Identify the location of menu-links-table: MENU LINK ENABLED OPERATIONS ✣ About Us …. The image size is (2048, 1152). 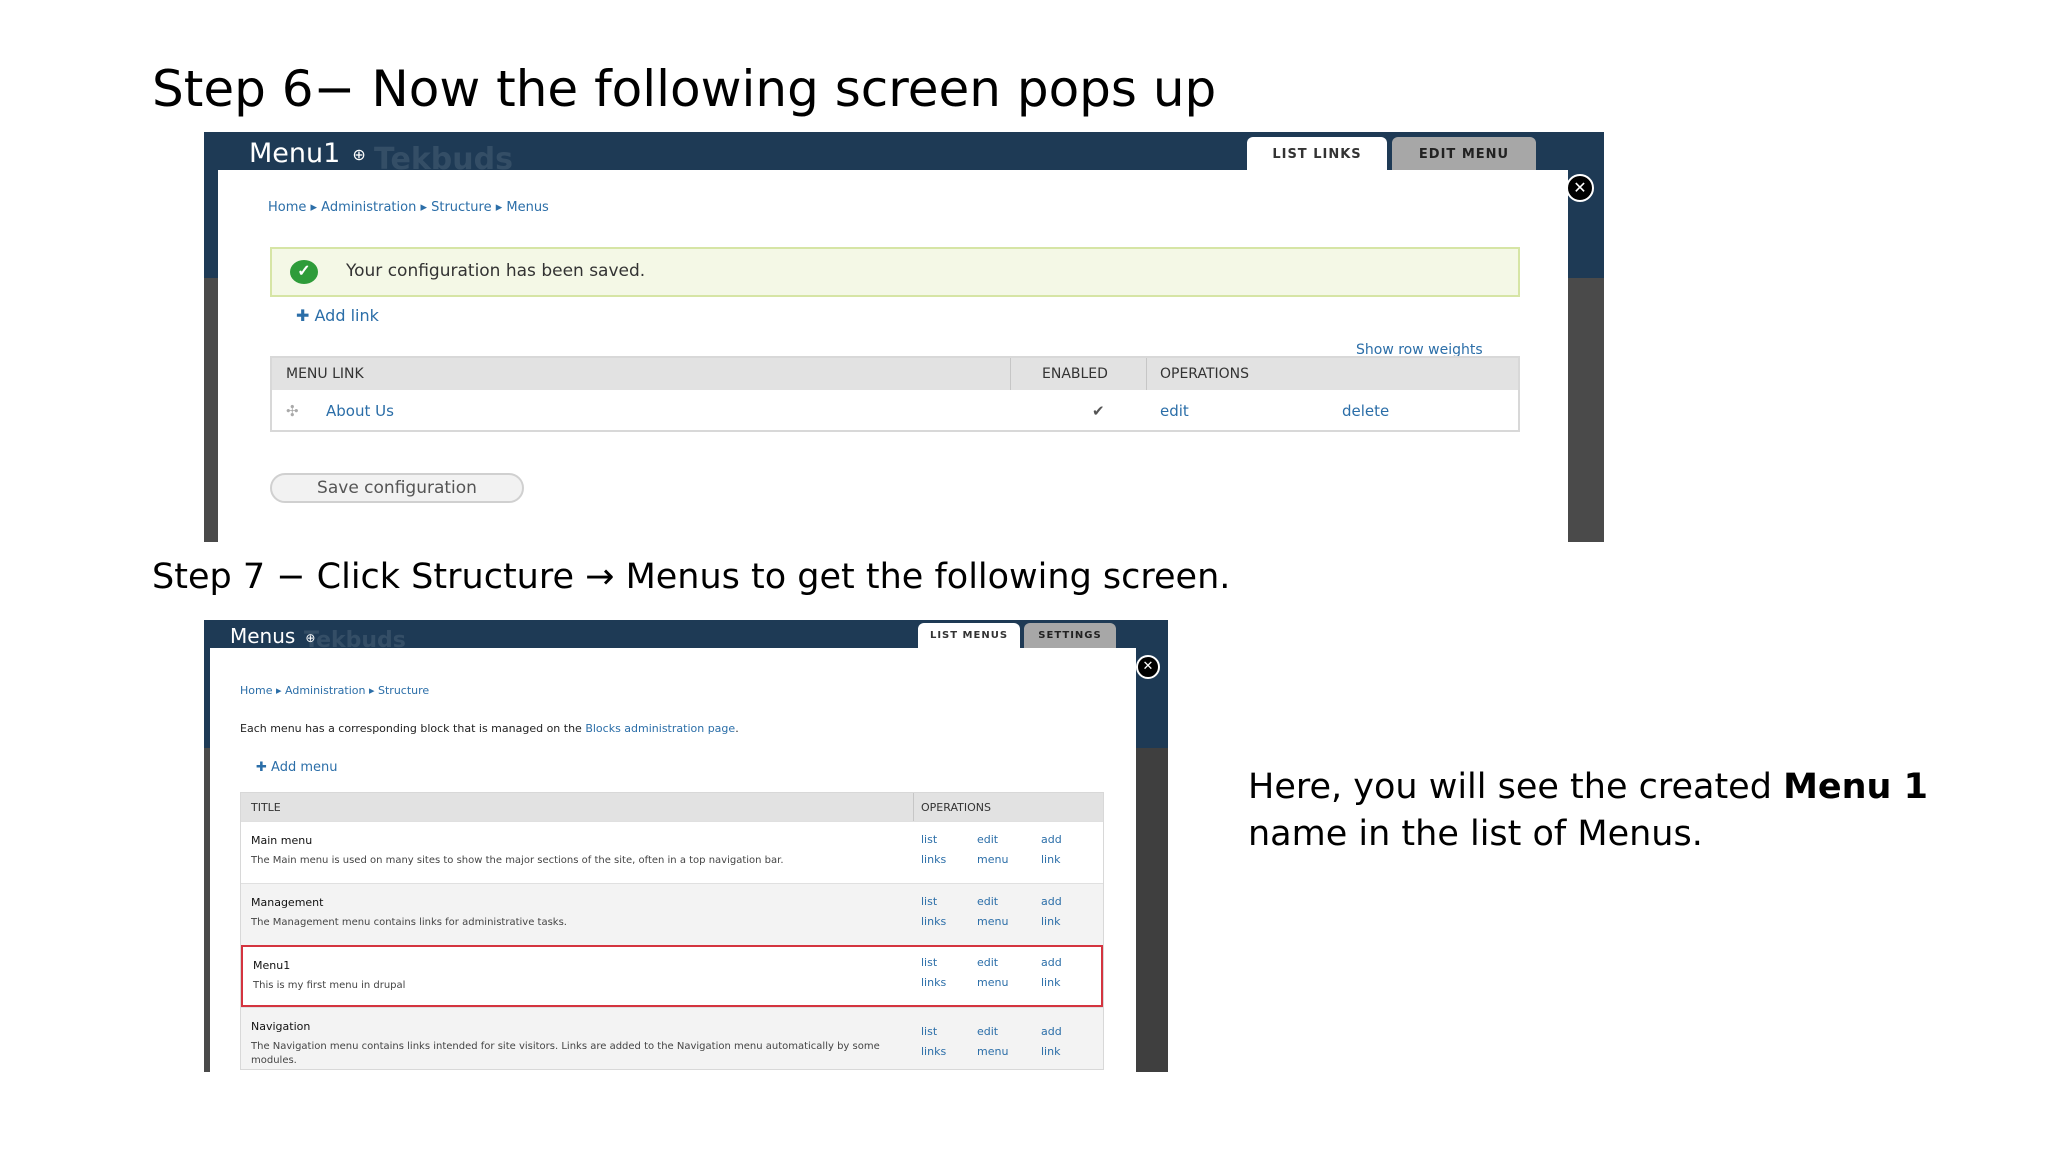
(895, 394).